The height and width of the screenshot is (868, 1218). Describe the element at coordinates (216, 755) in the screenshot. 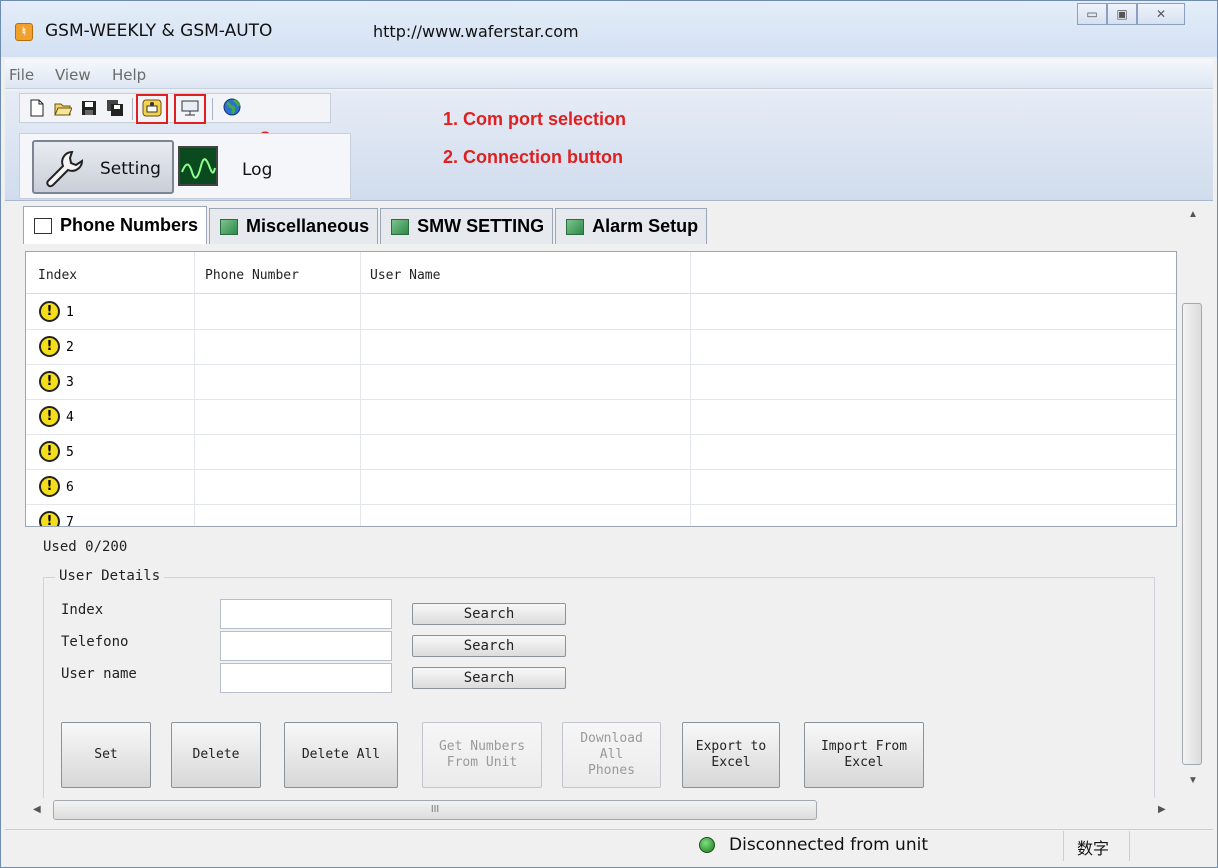

I see `delete-button: Delete` at that location.